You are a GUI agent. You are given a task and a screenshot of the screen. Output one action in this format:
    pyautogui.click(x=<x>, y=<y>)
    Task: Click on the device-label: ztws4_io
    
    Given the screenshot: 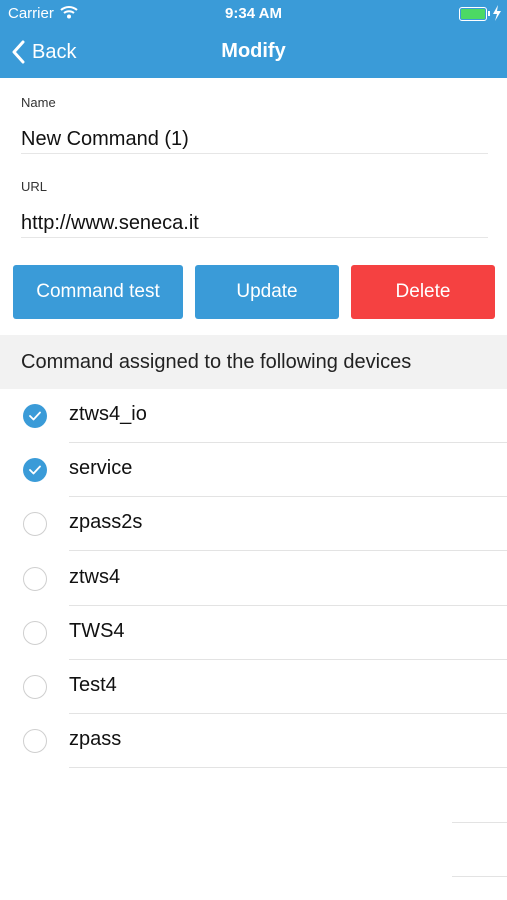 What is the action you would take?
    pyautogui.click(x=108, y=414)
    